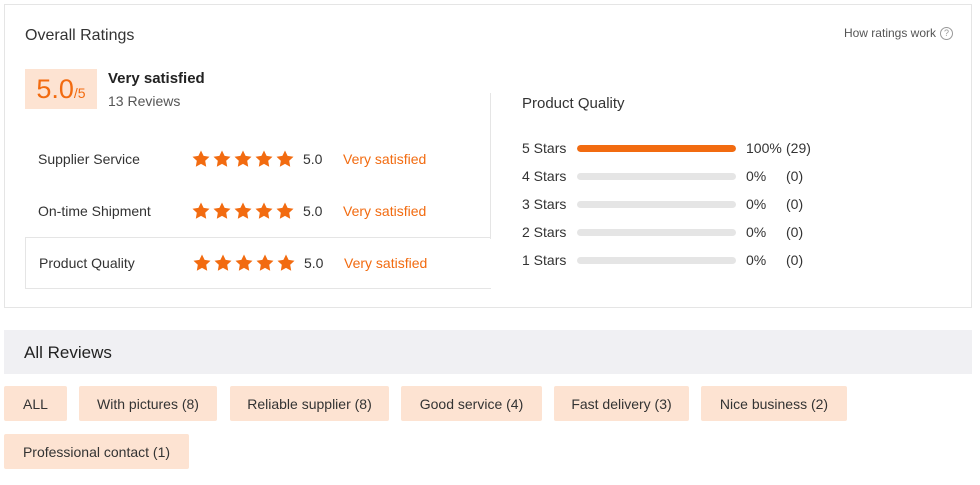 This screenshot has width=980, height=485. What do you see at coordinates (79, 93) in the screenshot?
I see `overall-score-max: /5` at bounding box center [79, 93].